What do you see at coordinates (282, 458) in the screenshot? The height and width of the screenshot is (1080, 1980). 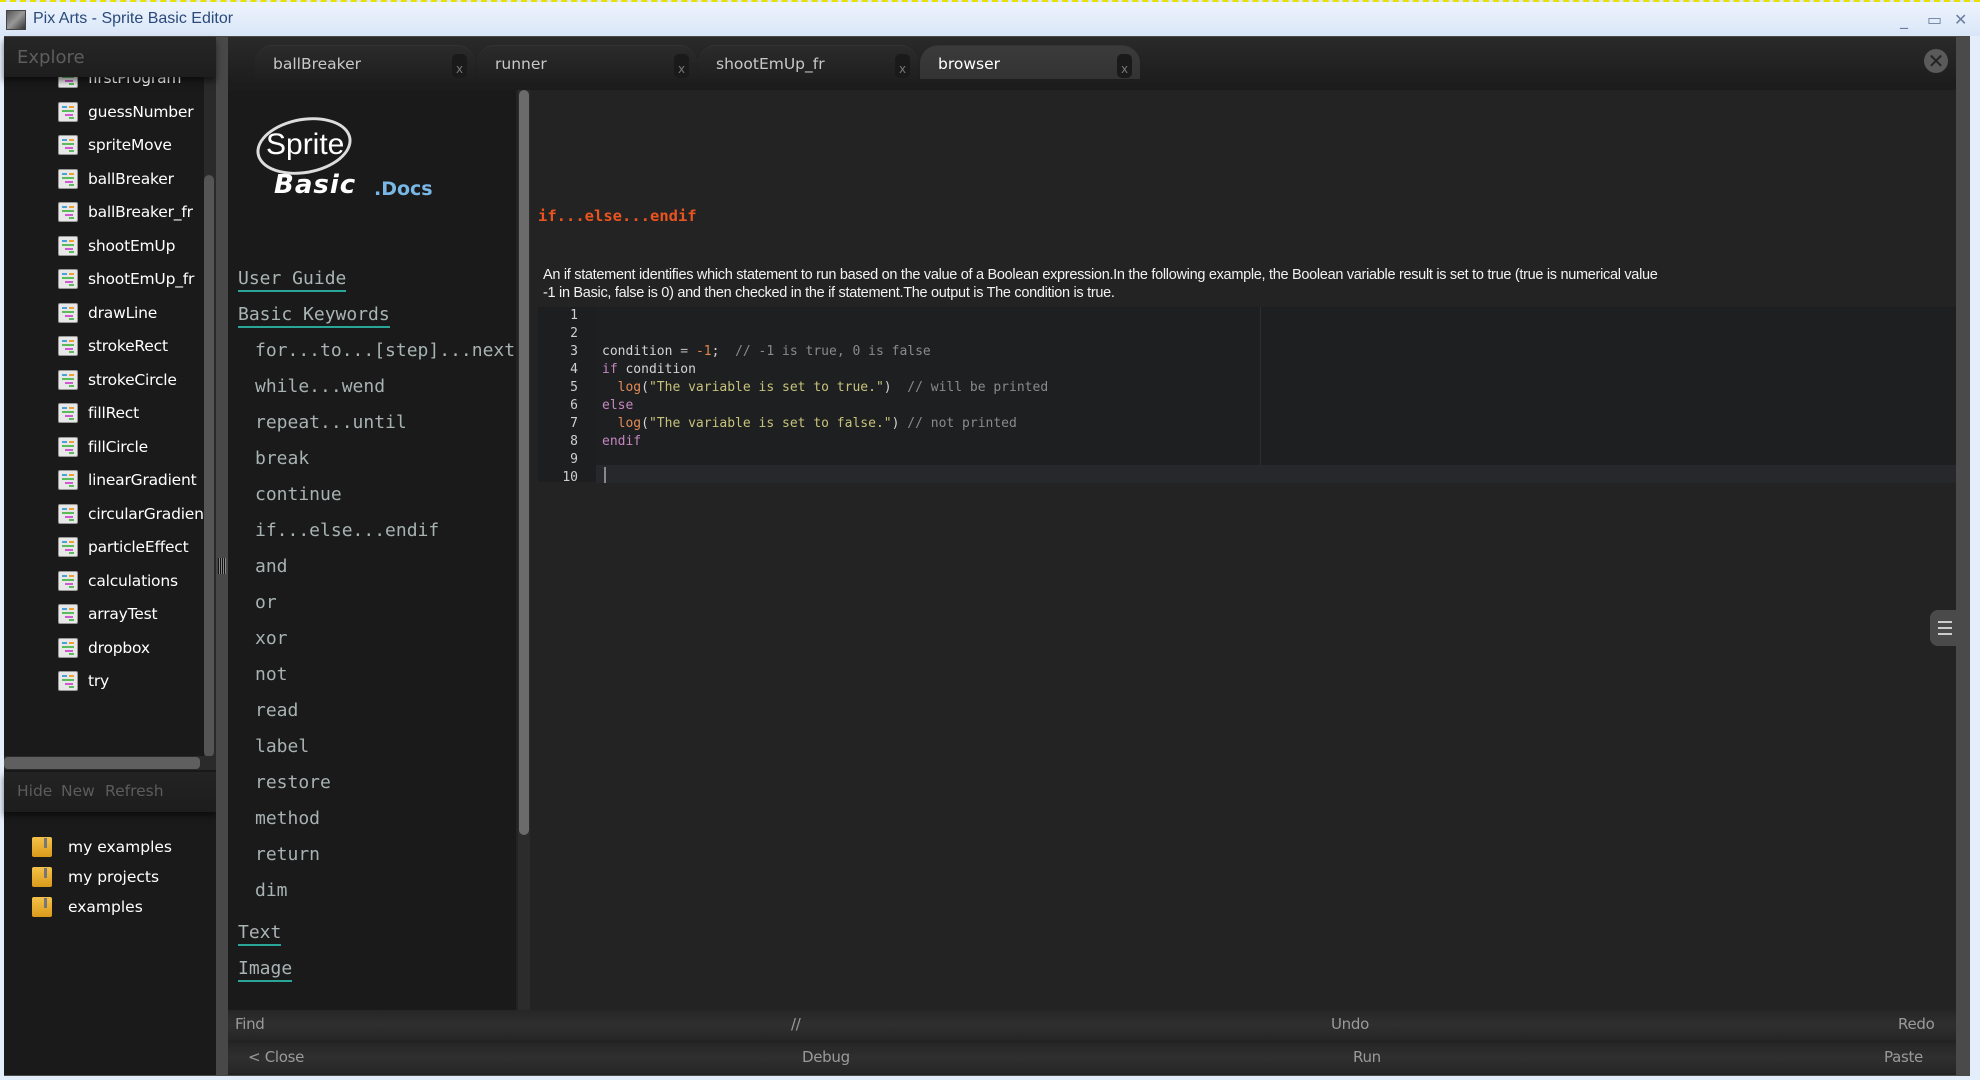 I see `keyword-link: break` at bounding box center [282, 458].